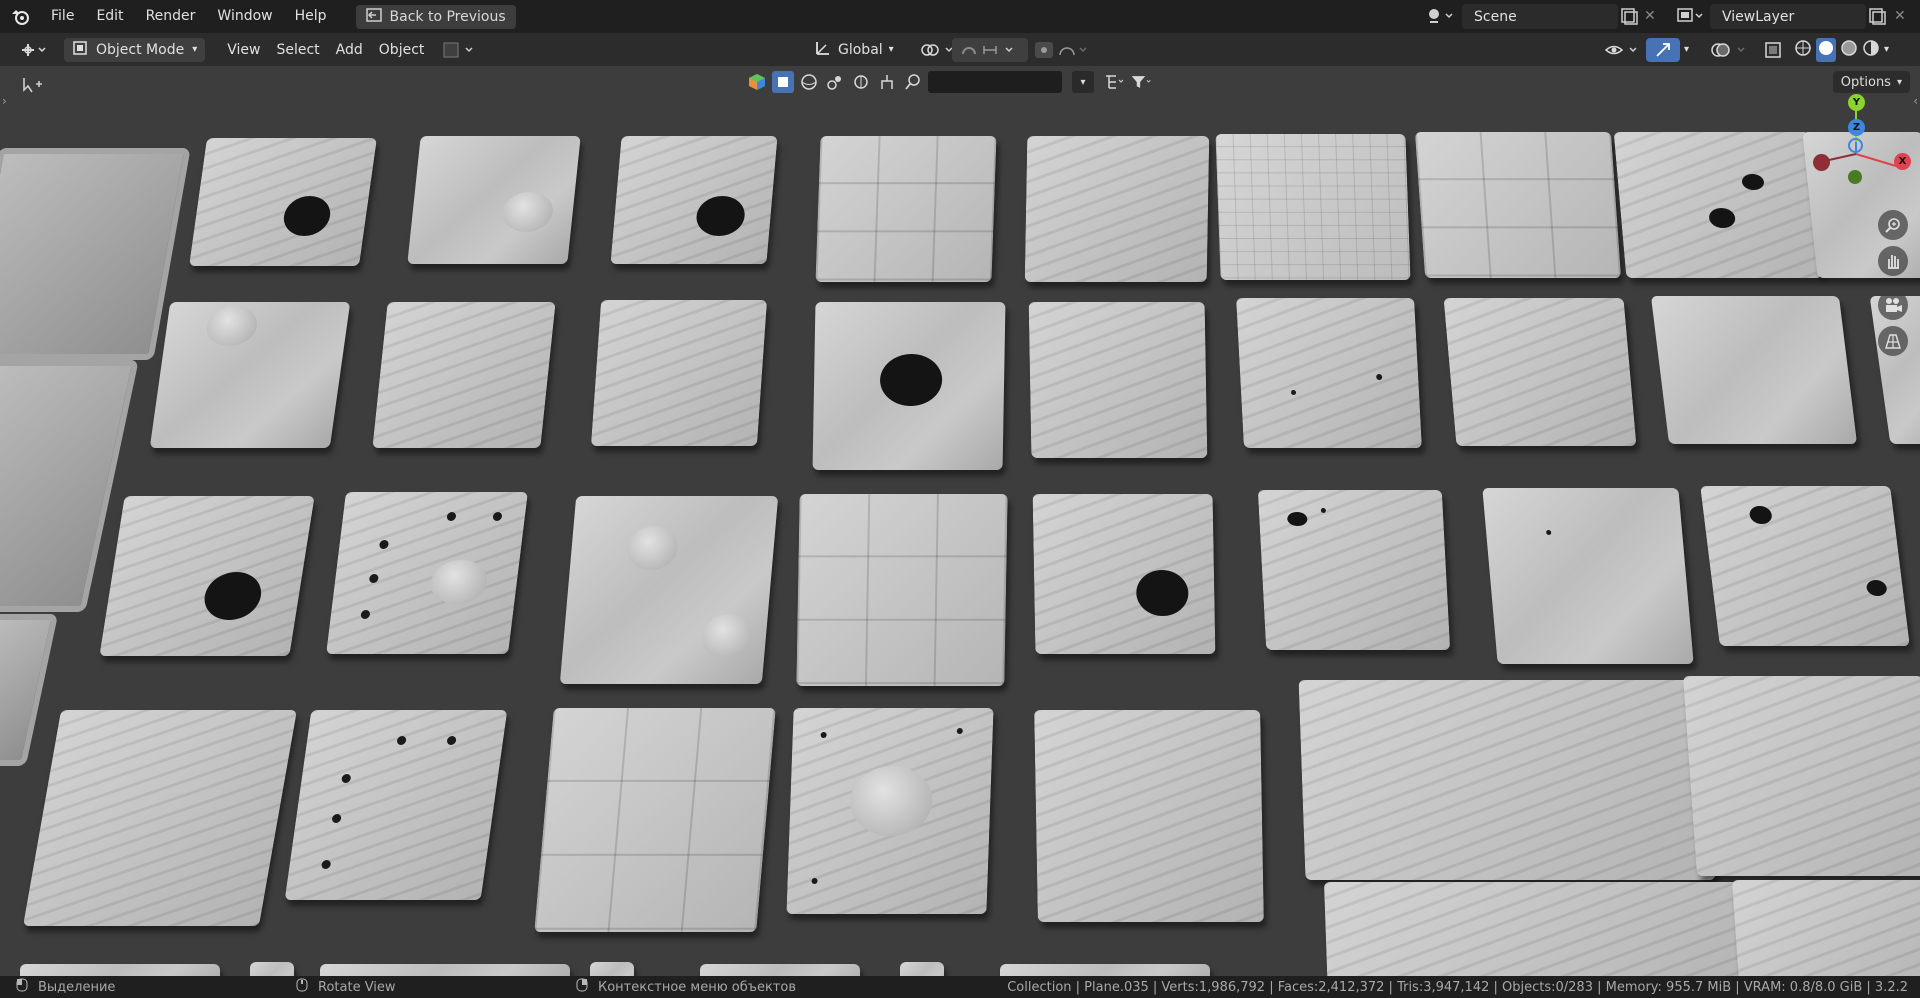 Image resolution: width=1920 pixels, height=998 pixels. What do you see at coordinates (1826, 49) in the screenshot?
I see `solid-shading-icon` at bounding box center [1826, 49].